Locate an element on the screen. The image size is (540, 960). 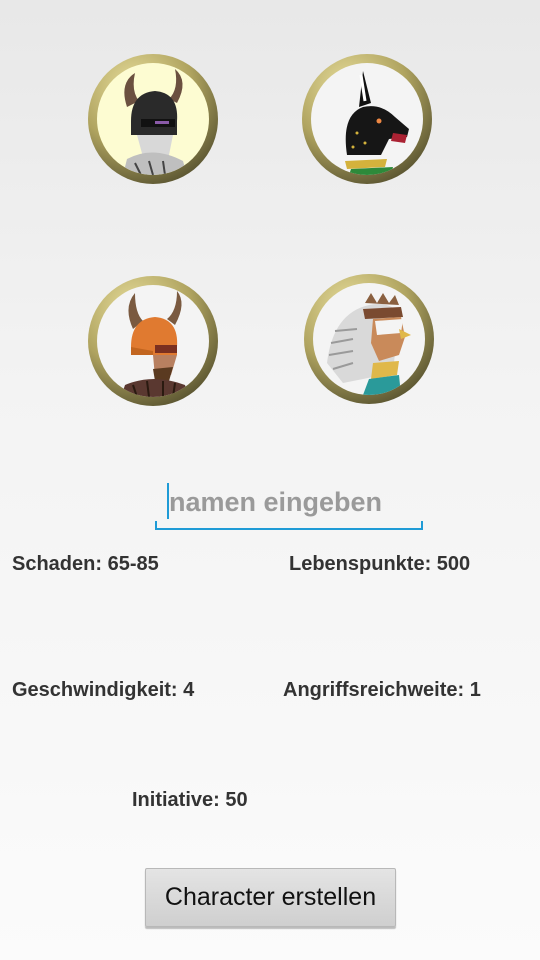
stat-initiative: Initiative: 50 is located at coordinates (190, 800).